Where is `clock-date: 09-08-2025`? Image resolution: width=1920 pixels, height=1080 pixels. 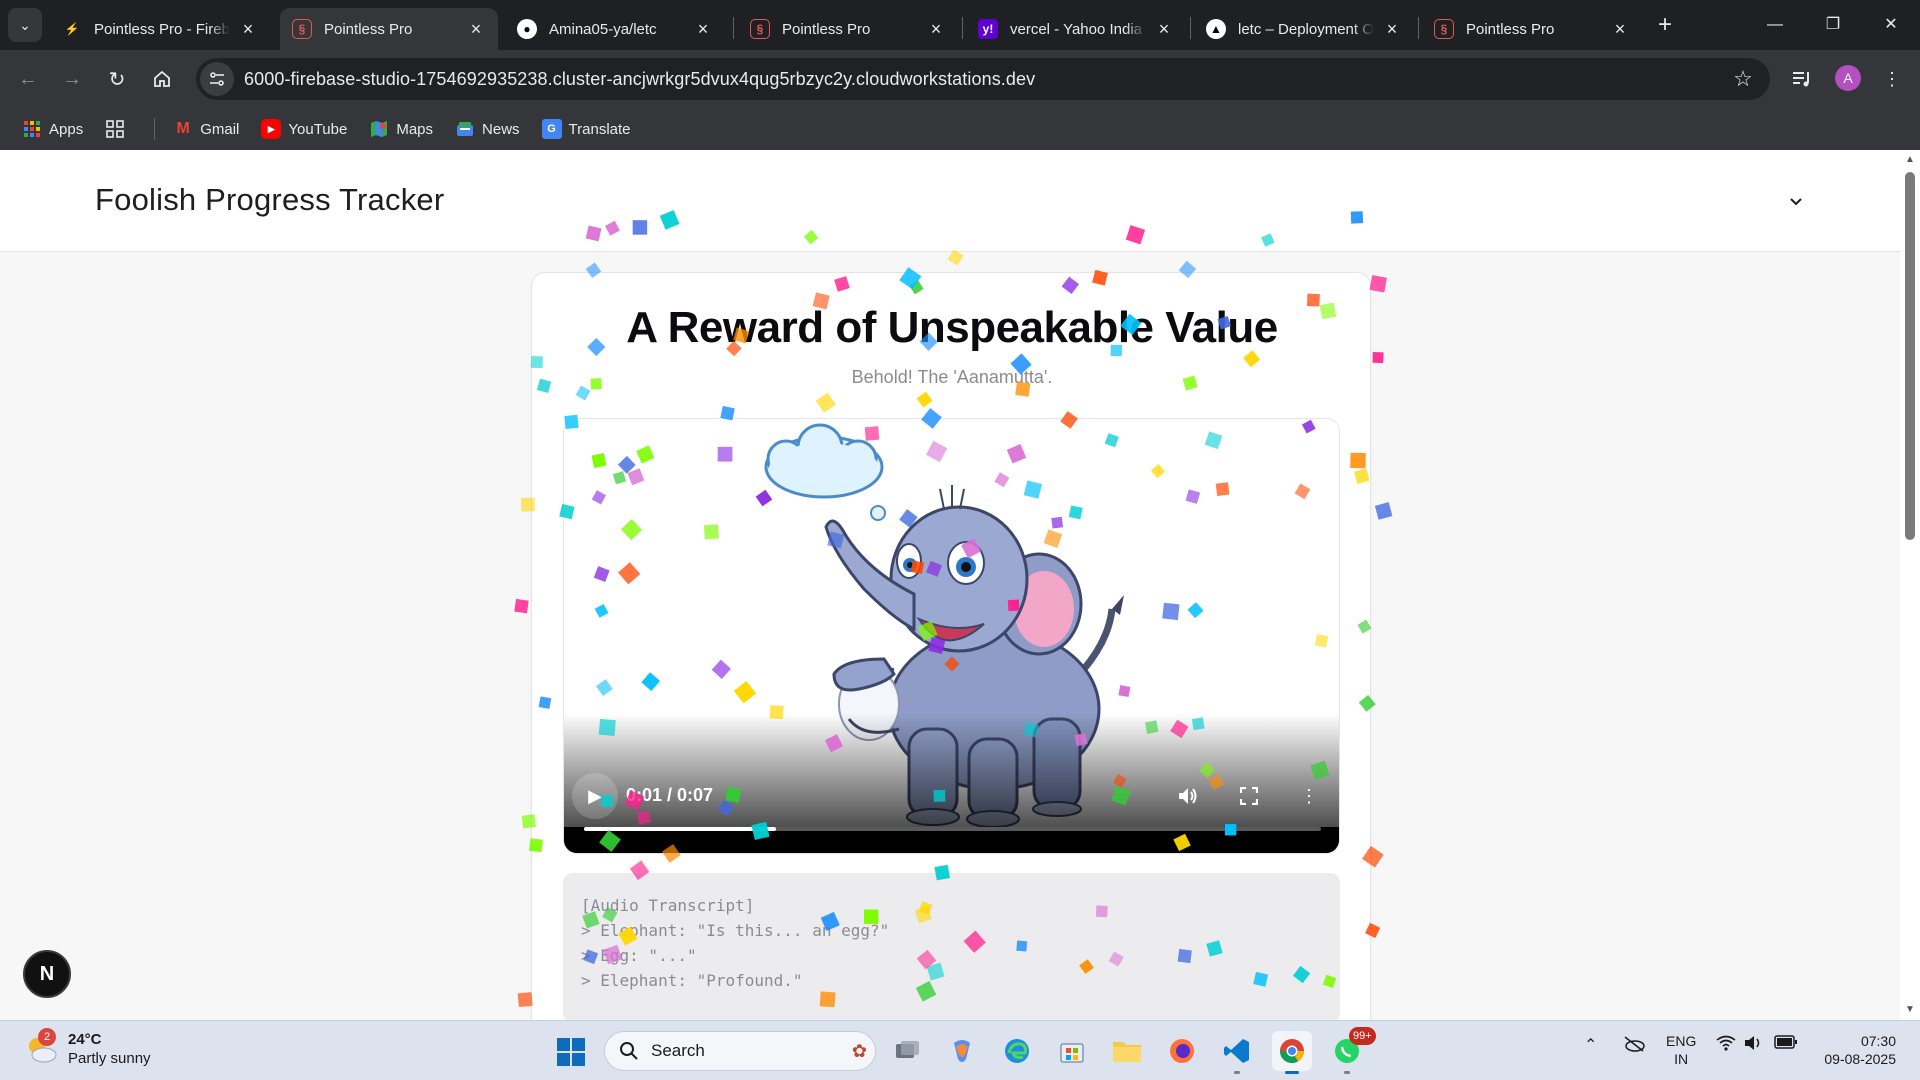 clock-date: 09-08-2025 is located at coordinates (1860, 1059).